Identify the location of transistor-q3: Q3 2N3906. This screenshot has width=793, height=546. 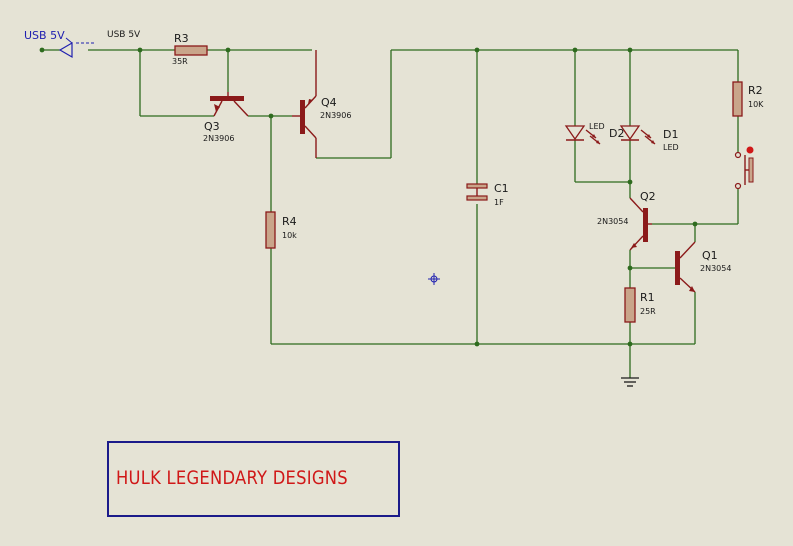
(226, 117).